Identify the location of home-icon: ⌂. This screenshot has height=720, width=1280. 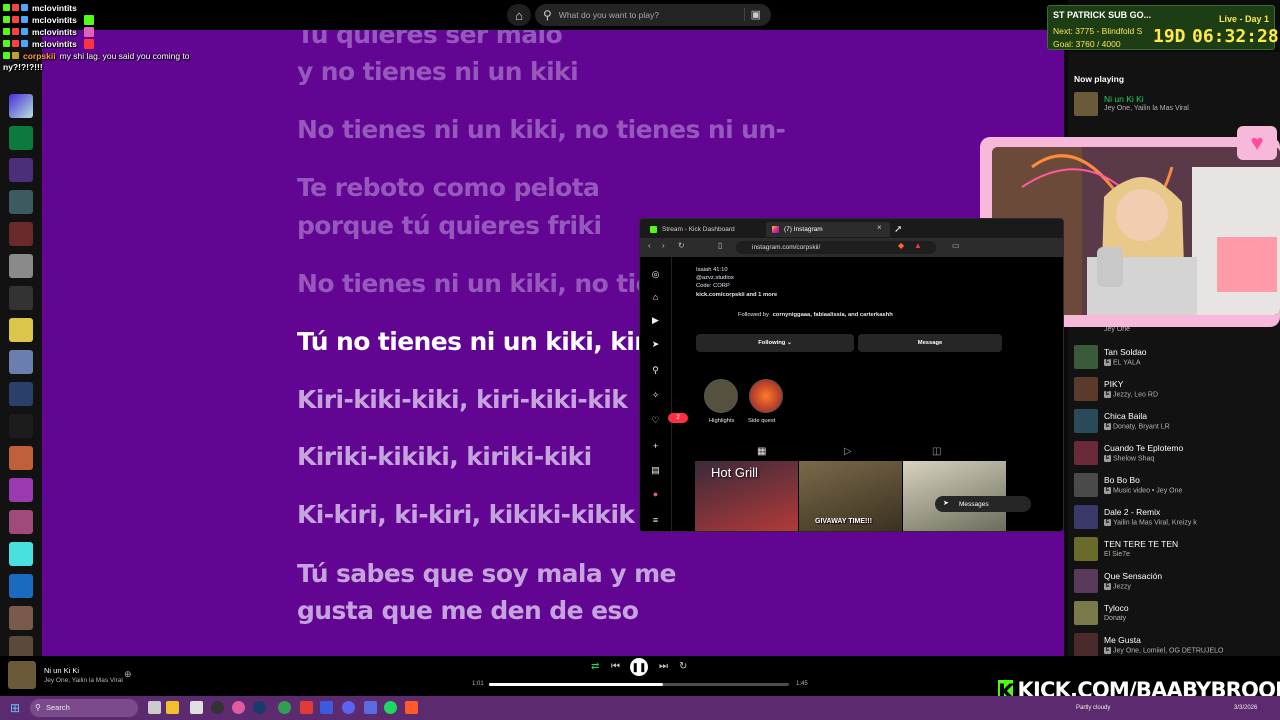
(655, 297).